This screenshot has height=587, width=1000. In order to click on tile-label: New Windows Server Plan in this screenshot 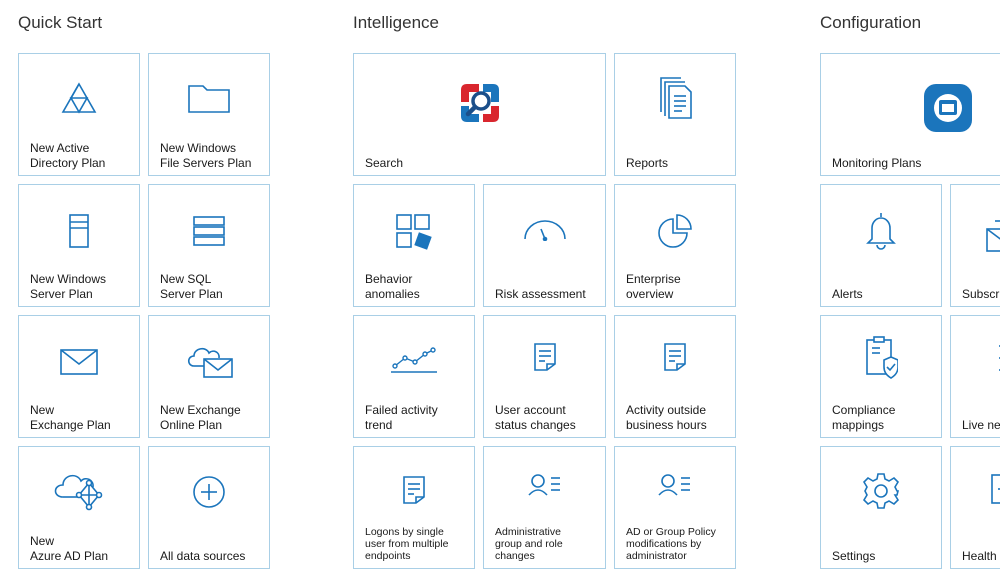, I will do `click(68, 286)`.